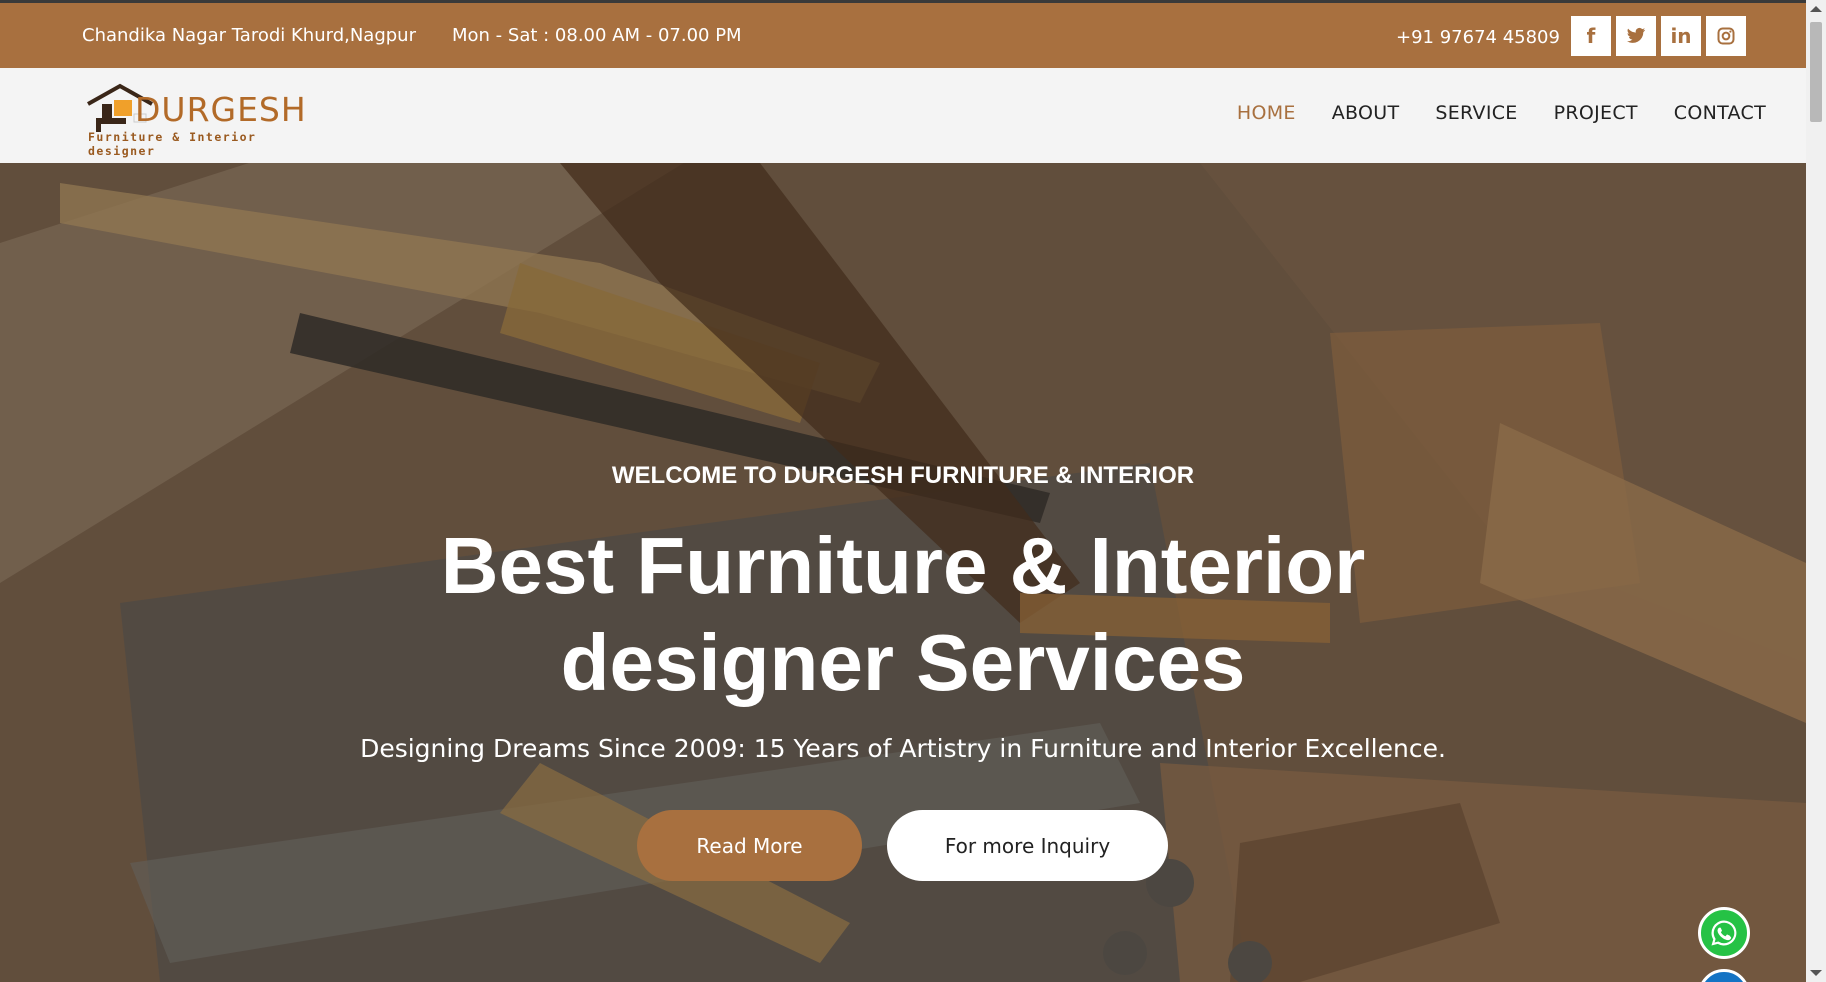  Describe the element at coordinates (1636, 36) in the screenshot. I see `twitter-icon` at that location.